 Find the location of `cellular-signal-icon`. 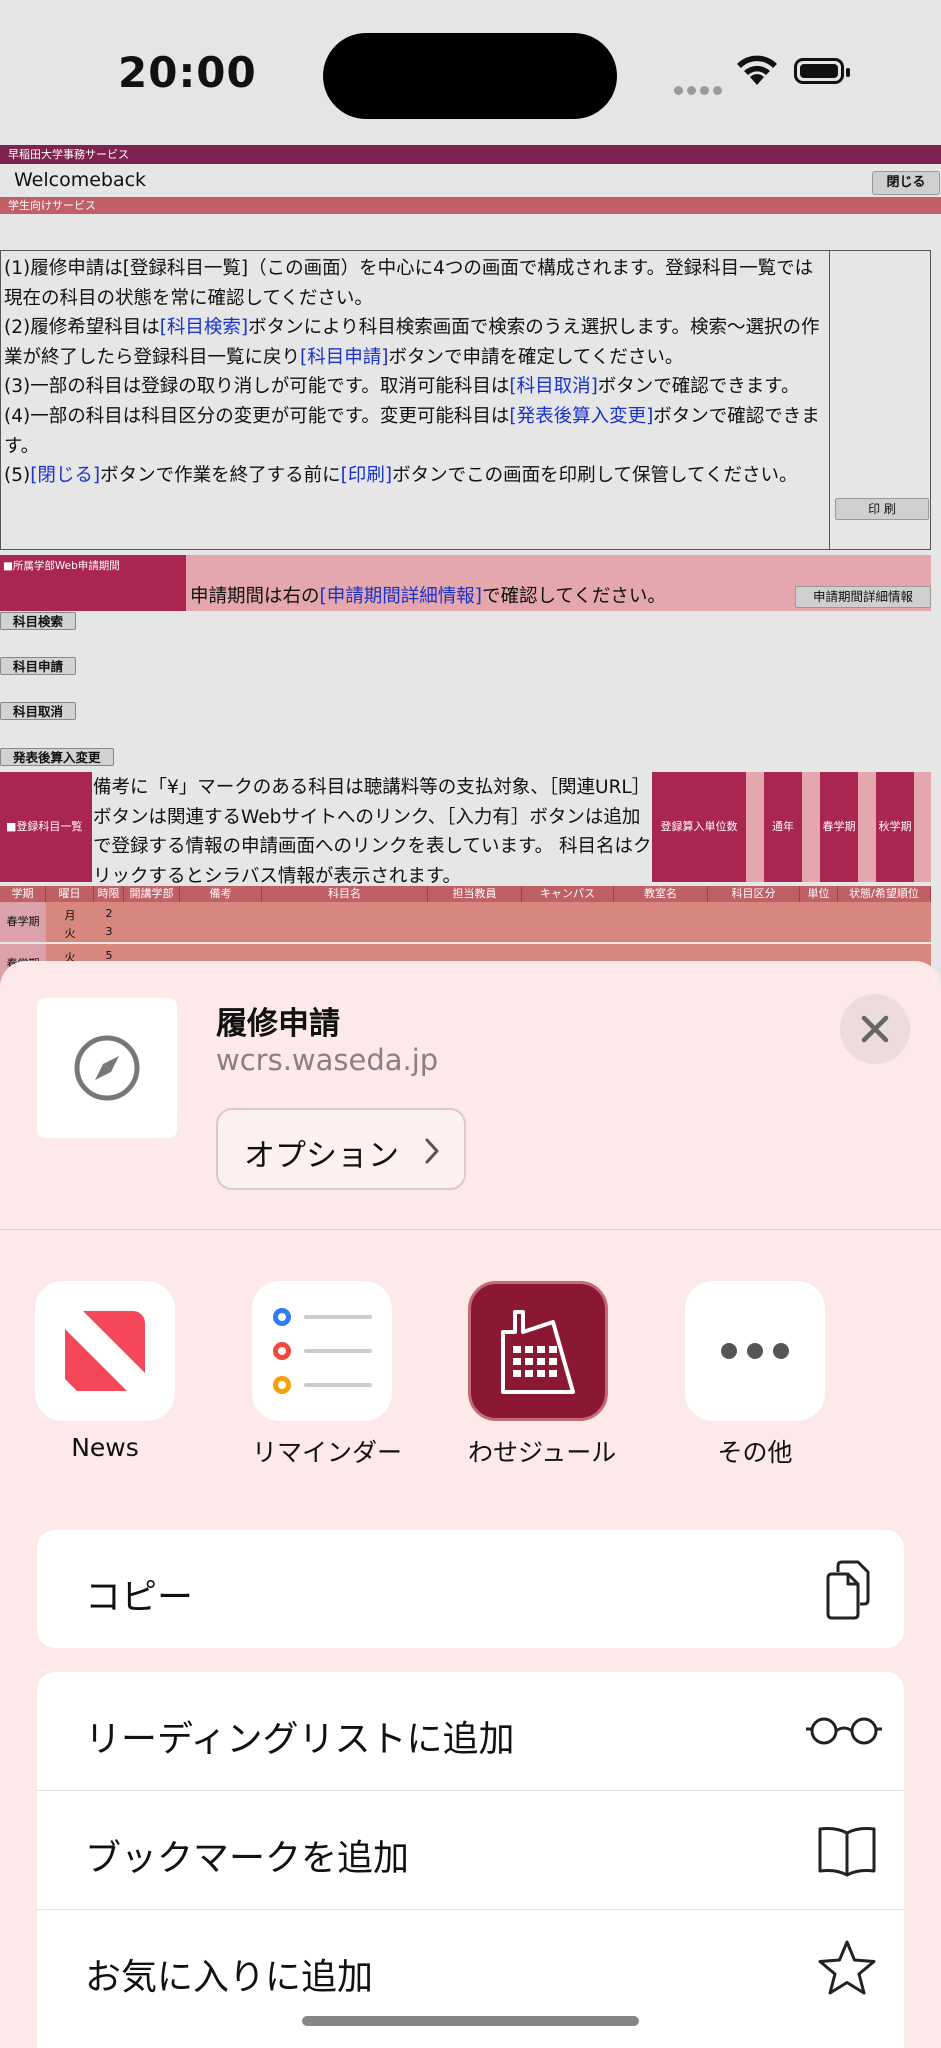

cellular-signal-icon is located at coordinates (700, 89).